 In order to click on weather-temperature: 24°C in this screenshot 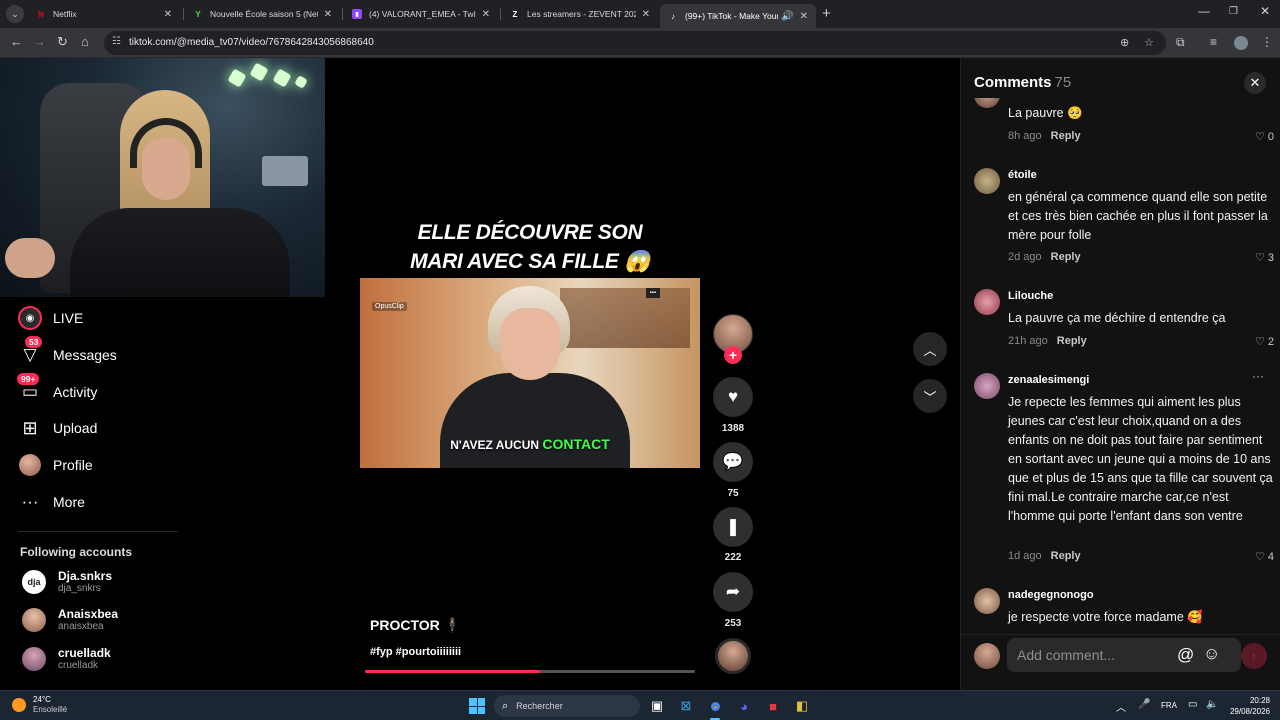, I will do `click(42, 699)`.